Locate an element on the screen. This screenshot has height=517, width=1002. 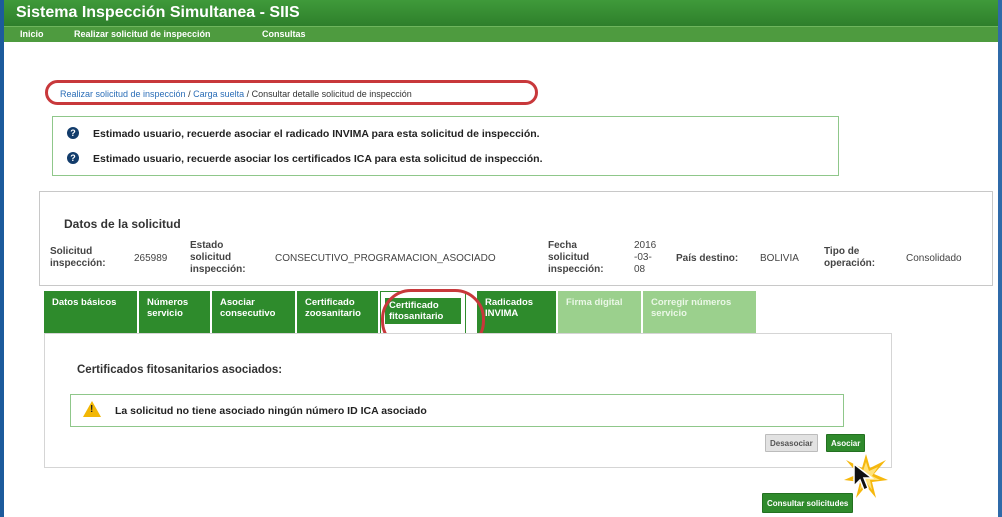
app-title: Sistema Inspección Simultanea - SIIS is located at coordinates (158, 12).